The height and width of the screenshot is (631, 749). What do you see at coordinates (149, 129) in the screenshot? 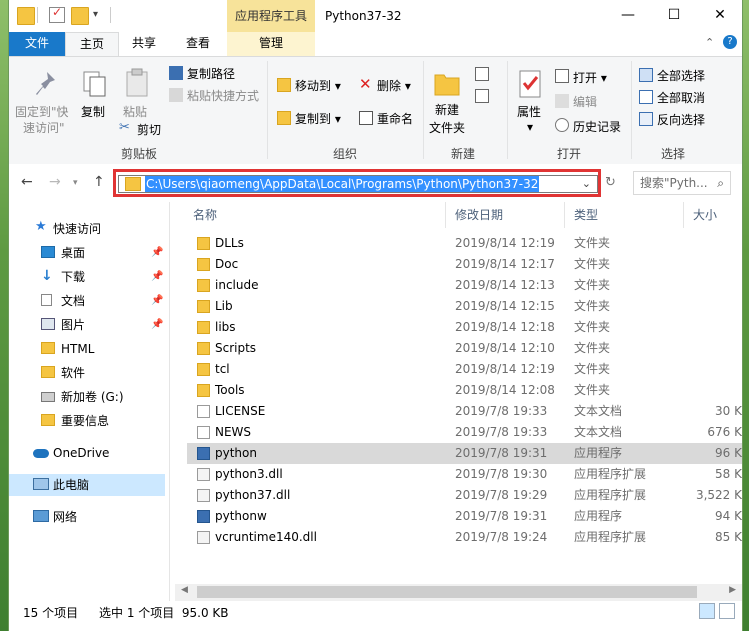
I see `cut-button: 剪切` at bounding box center [149, 129].